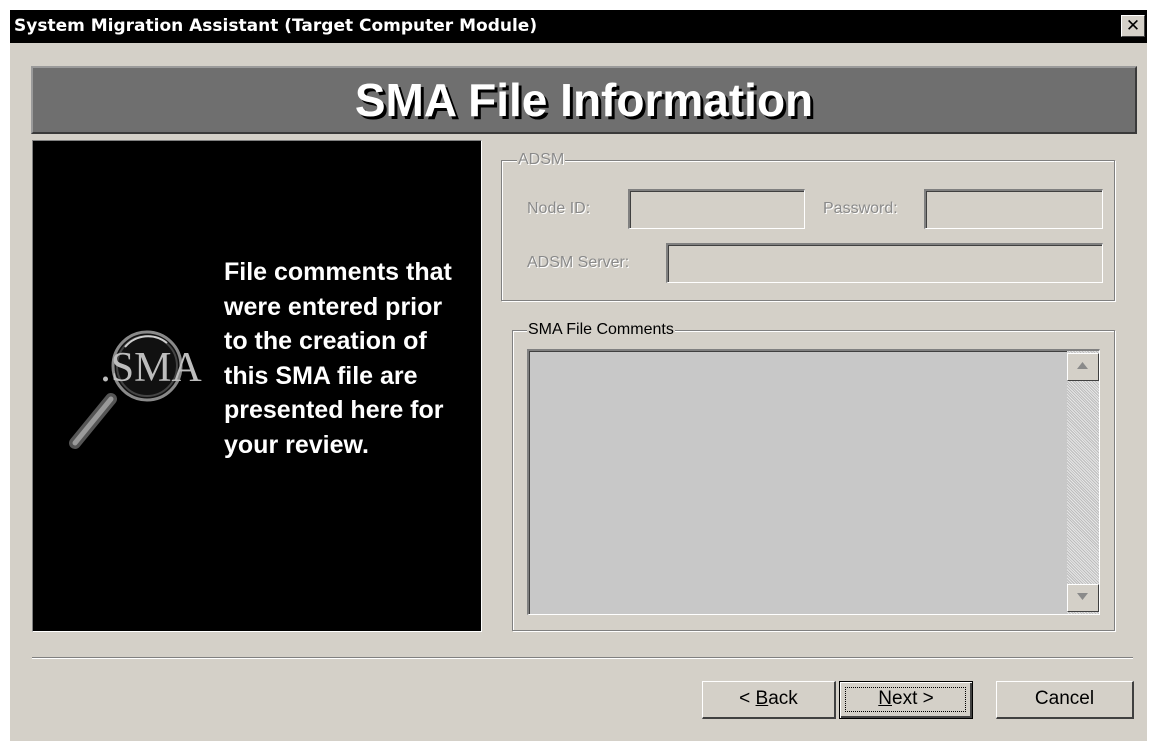  What do you see at coordinates (1083, 482) in the screenshot?
I see `comments-scrollbar` at bounding box center [1083, 482].